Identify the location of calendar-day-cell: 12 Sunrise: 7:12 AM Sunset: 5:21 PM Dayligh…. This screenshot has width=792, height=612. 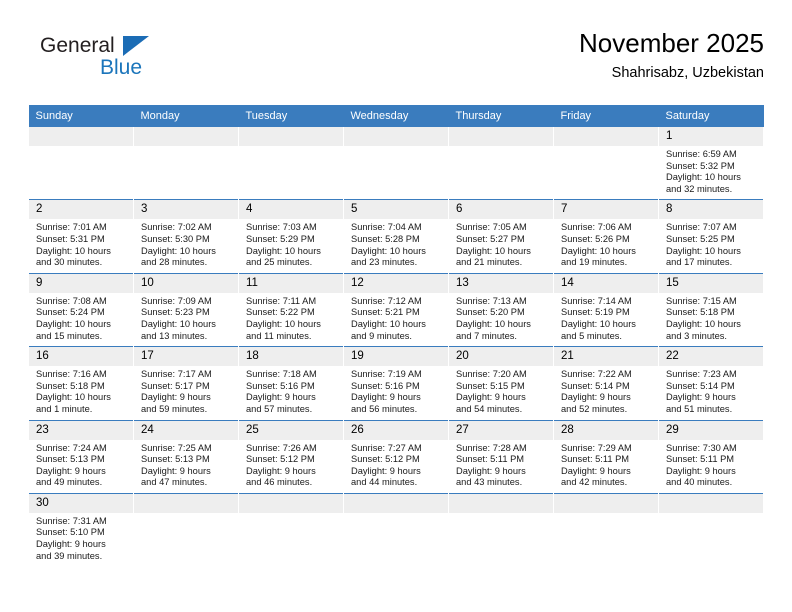
(396, 309).